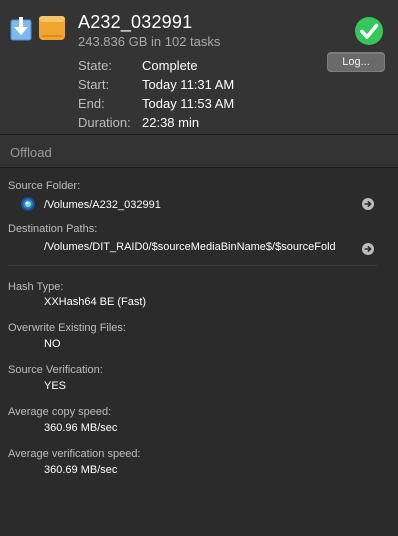  I want to click on volume-icon, so click(28, 204).